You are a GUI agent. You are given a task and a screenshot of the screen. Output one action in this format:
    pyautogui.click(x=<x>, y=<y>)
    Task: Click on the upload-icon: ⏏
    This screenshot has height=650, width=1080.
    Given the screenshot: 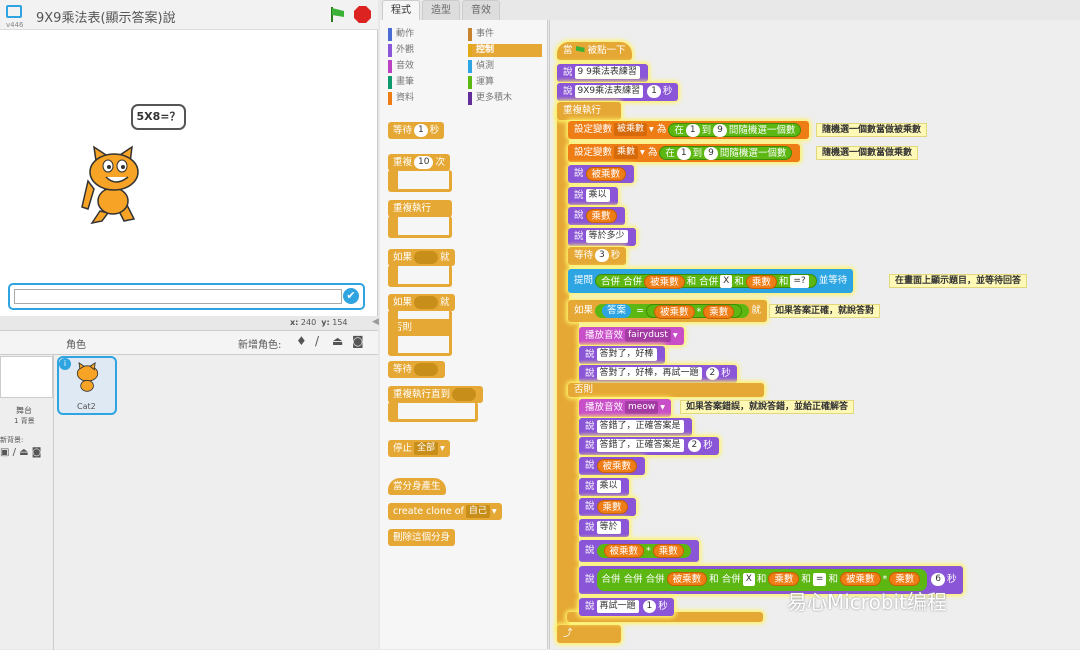 What is the action you would take?
    pyautogui.click(x=337, y=341)
    